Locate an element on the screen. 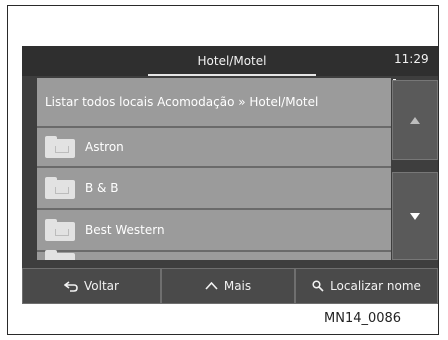 This screenshot has width=448, height=340. list-item: Astron is located at coordinates (214, 148).